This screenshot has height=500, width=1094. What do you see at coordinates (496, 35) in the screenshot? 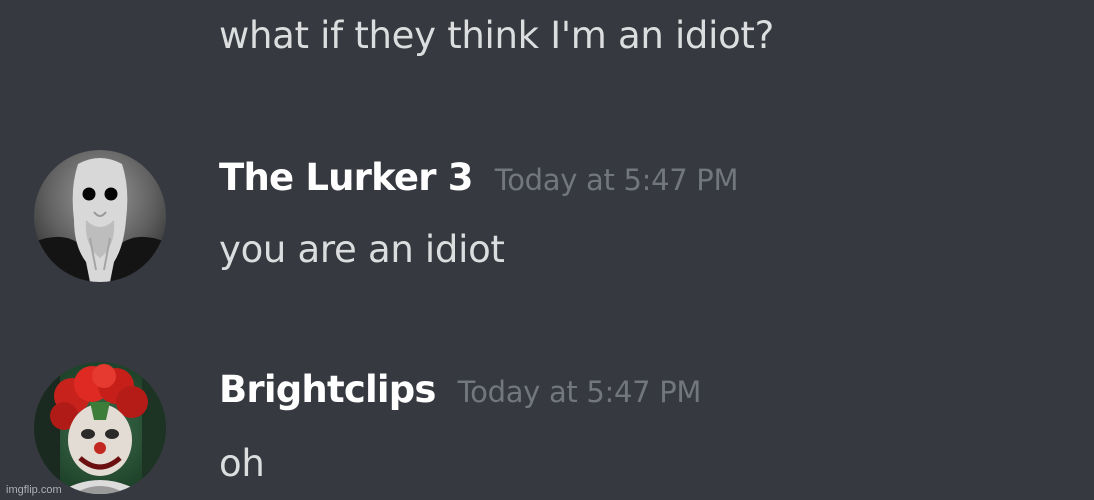
I see `message-text-prior: what if they think I'm an idiot?` at bounding box center [496, 35].